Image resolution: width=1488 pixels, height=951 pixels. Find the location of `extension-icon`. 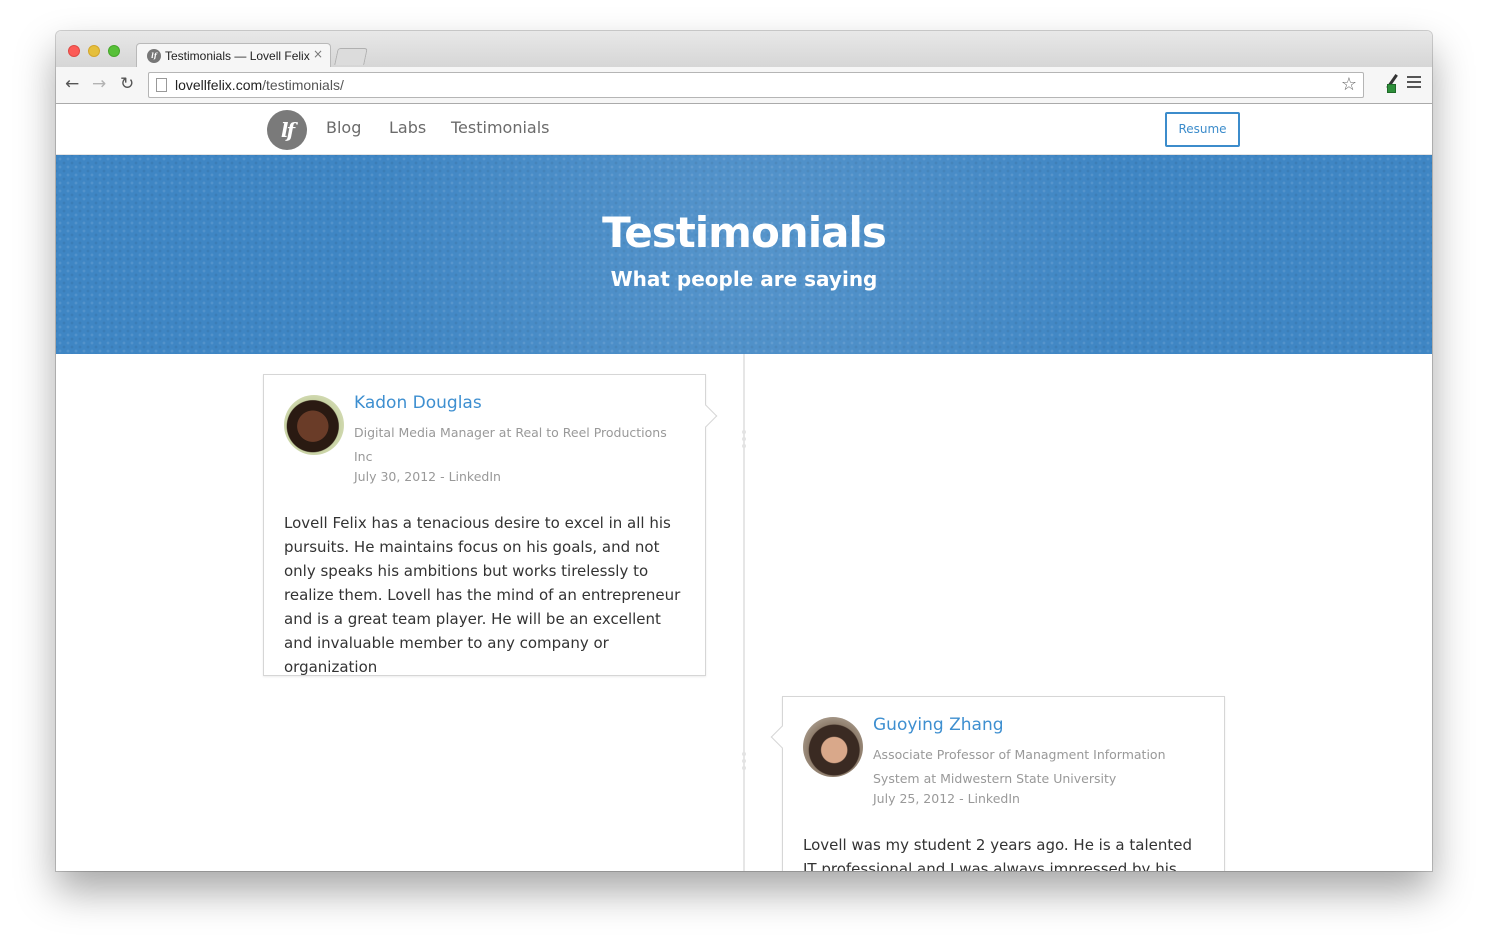

extension-icon is located at coordinates (1388, 83).